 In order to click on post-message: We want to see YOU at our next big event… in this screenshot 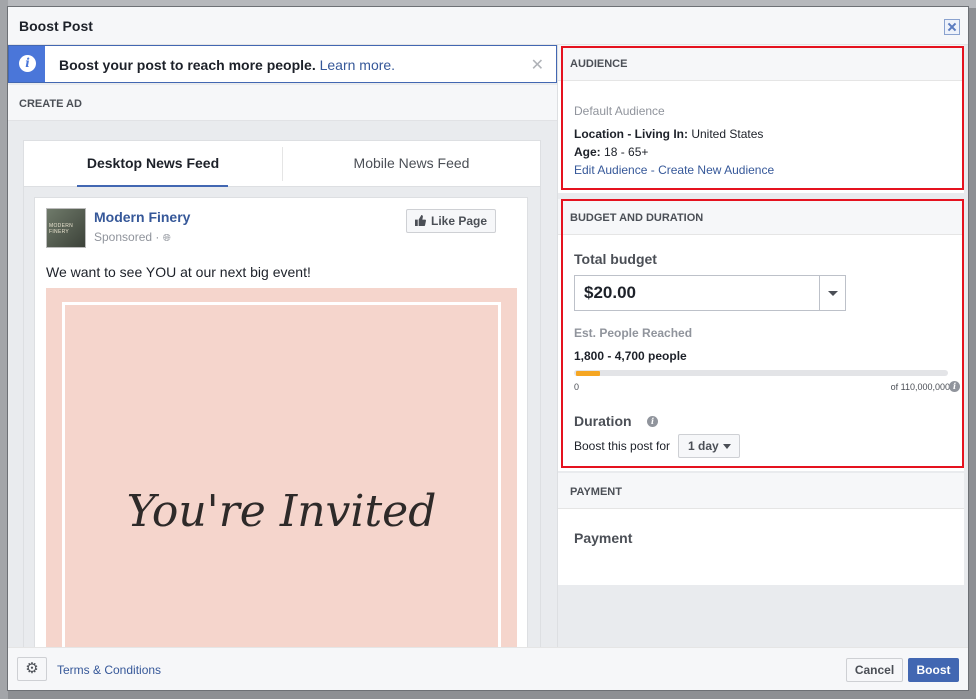, I will do `click(178, 272)`.